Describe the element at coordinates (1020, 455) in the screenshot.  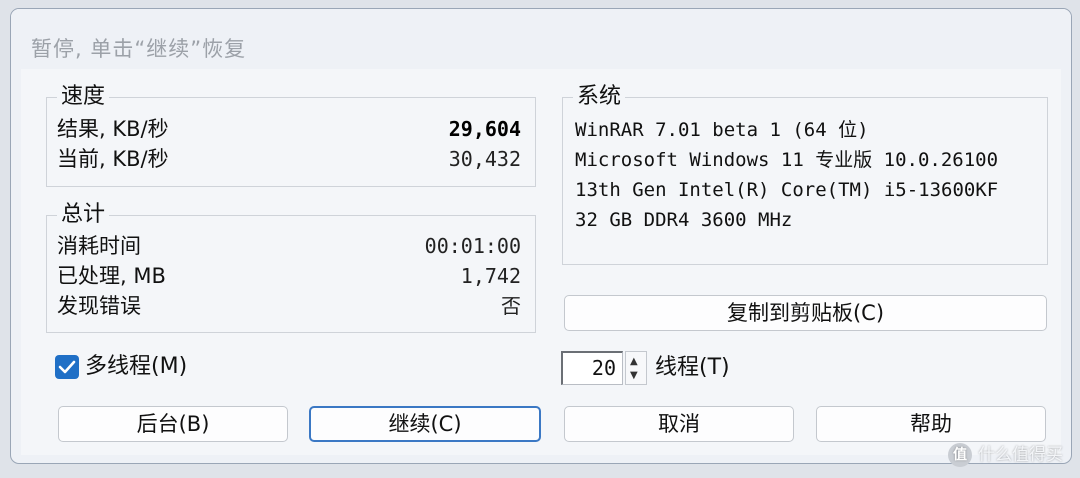
I see `watermark-text: 什么值得买` at that location.